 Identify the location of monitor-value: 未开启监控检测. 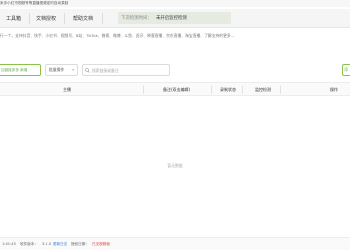
(171, 18).